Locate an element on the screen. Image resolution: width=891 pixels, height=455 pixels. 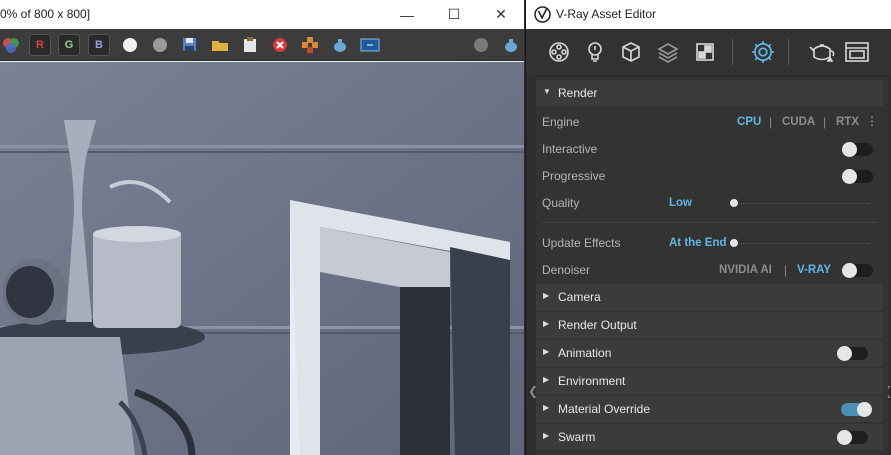
settings-gear-icon is located at coordinates (763, 52).